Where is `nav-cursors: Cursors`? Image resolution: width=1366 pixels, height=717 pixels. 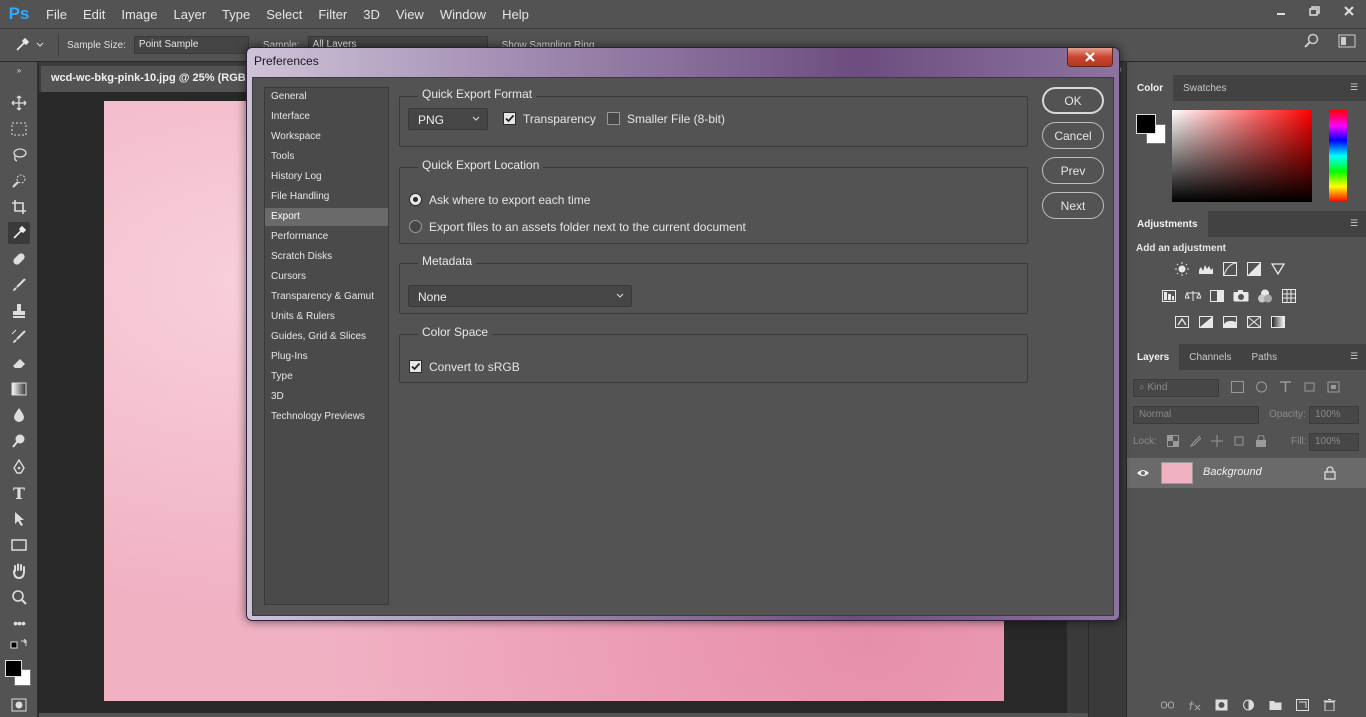 nav-cursors: Cursors is located at coordinates (326, 277).